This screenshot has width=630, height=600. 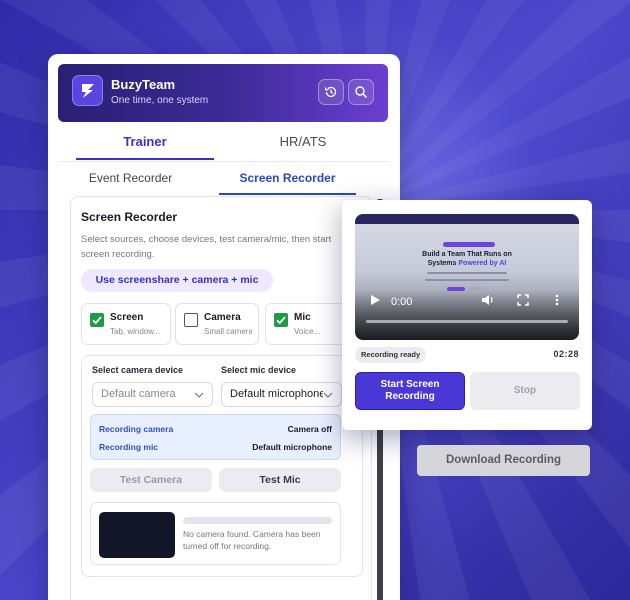 I want to click on source-sub: Small camera, so click(x=228, y=331).